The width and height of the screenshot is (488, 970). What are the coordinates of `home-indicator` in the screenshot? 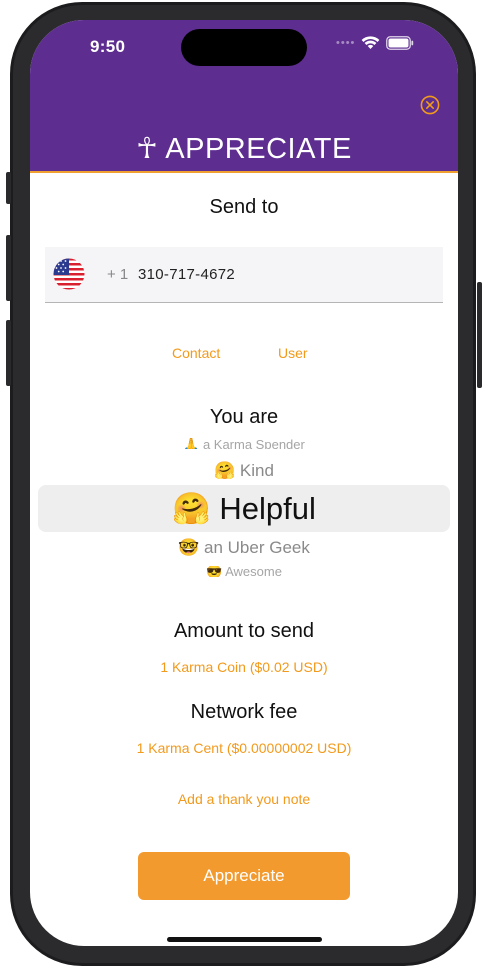 It's located at (244, 939).